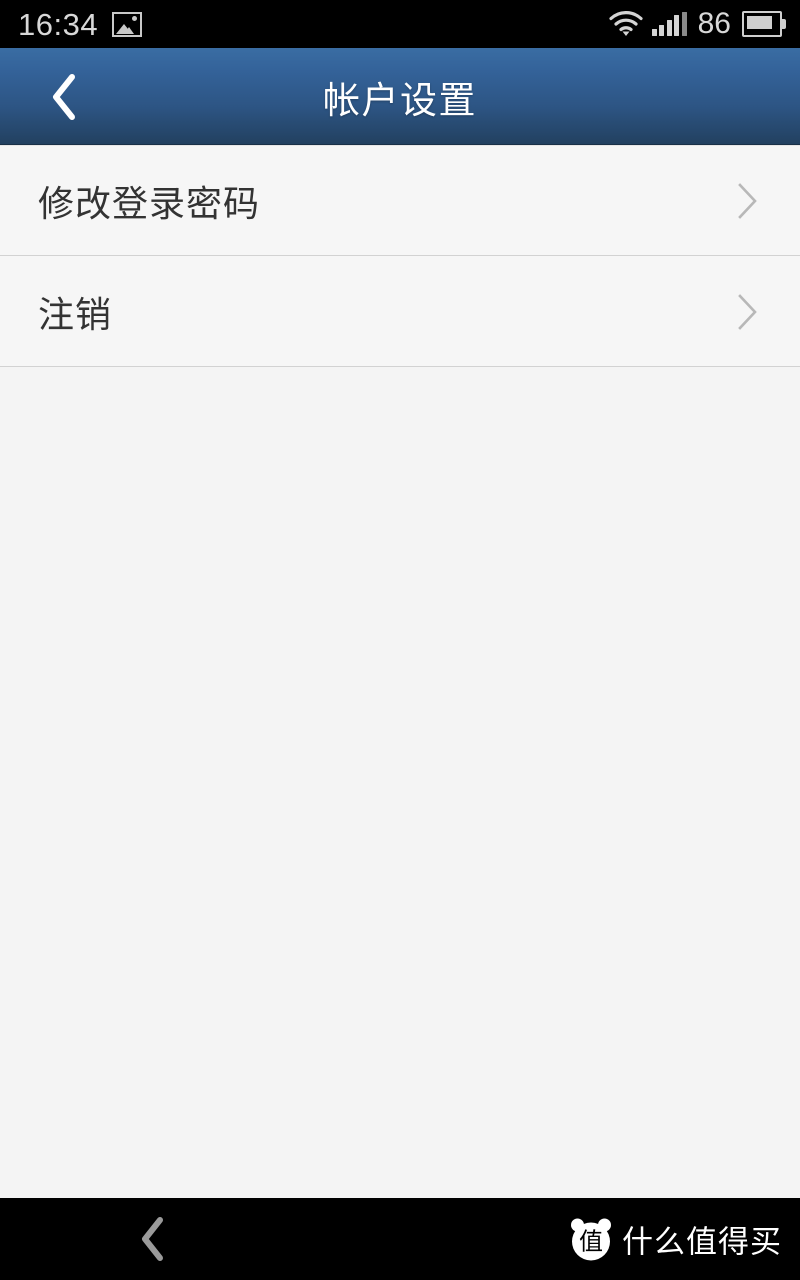 This screenshot has height=1280, width=800. I want to click on page-title: 帐户设置, so click(400, 100).